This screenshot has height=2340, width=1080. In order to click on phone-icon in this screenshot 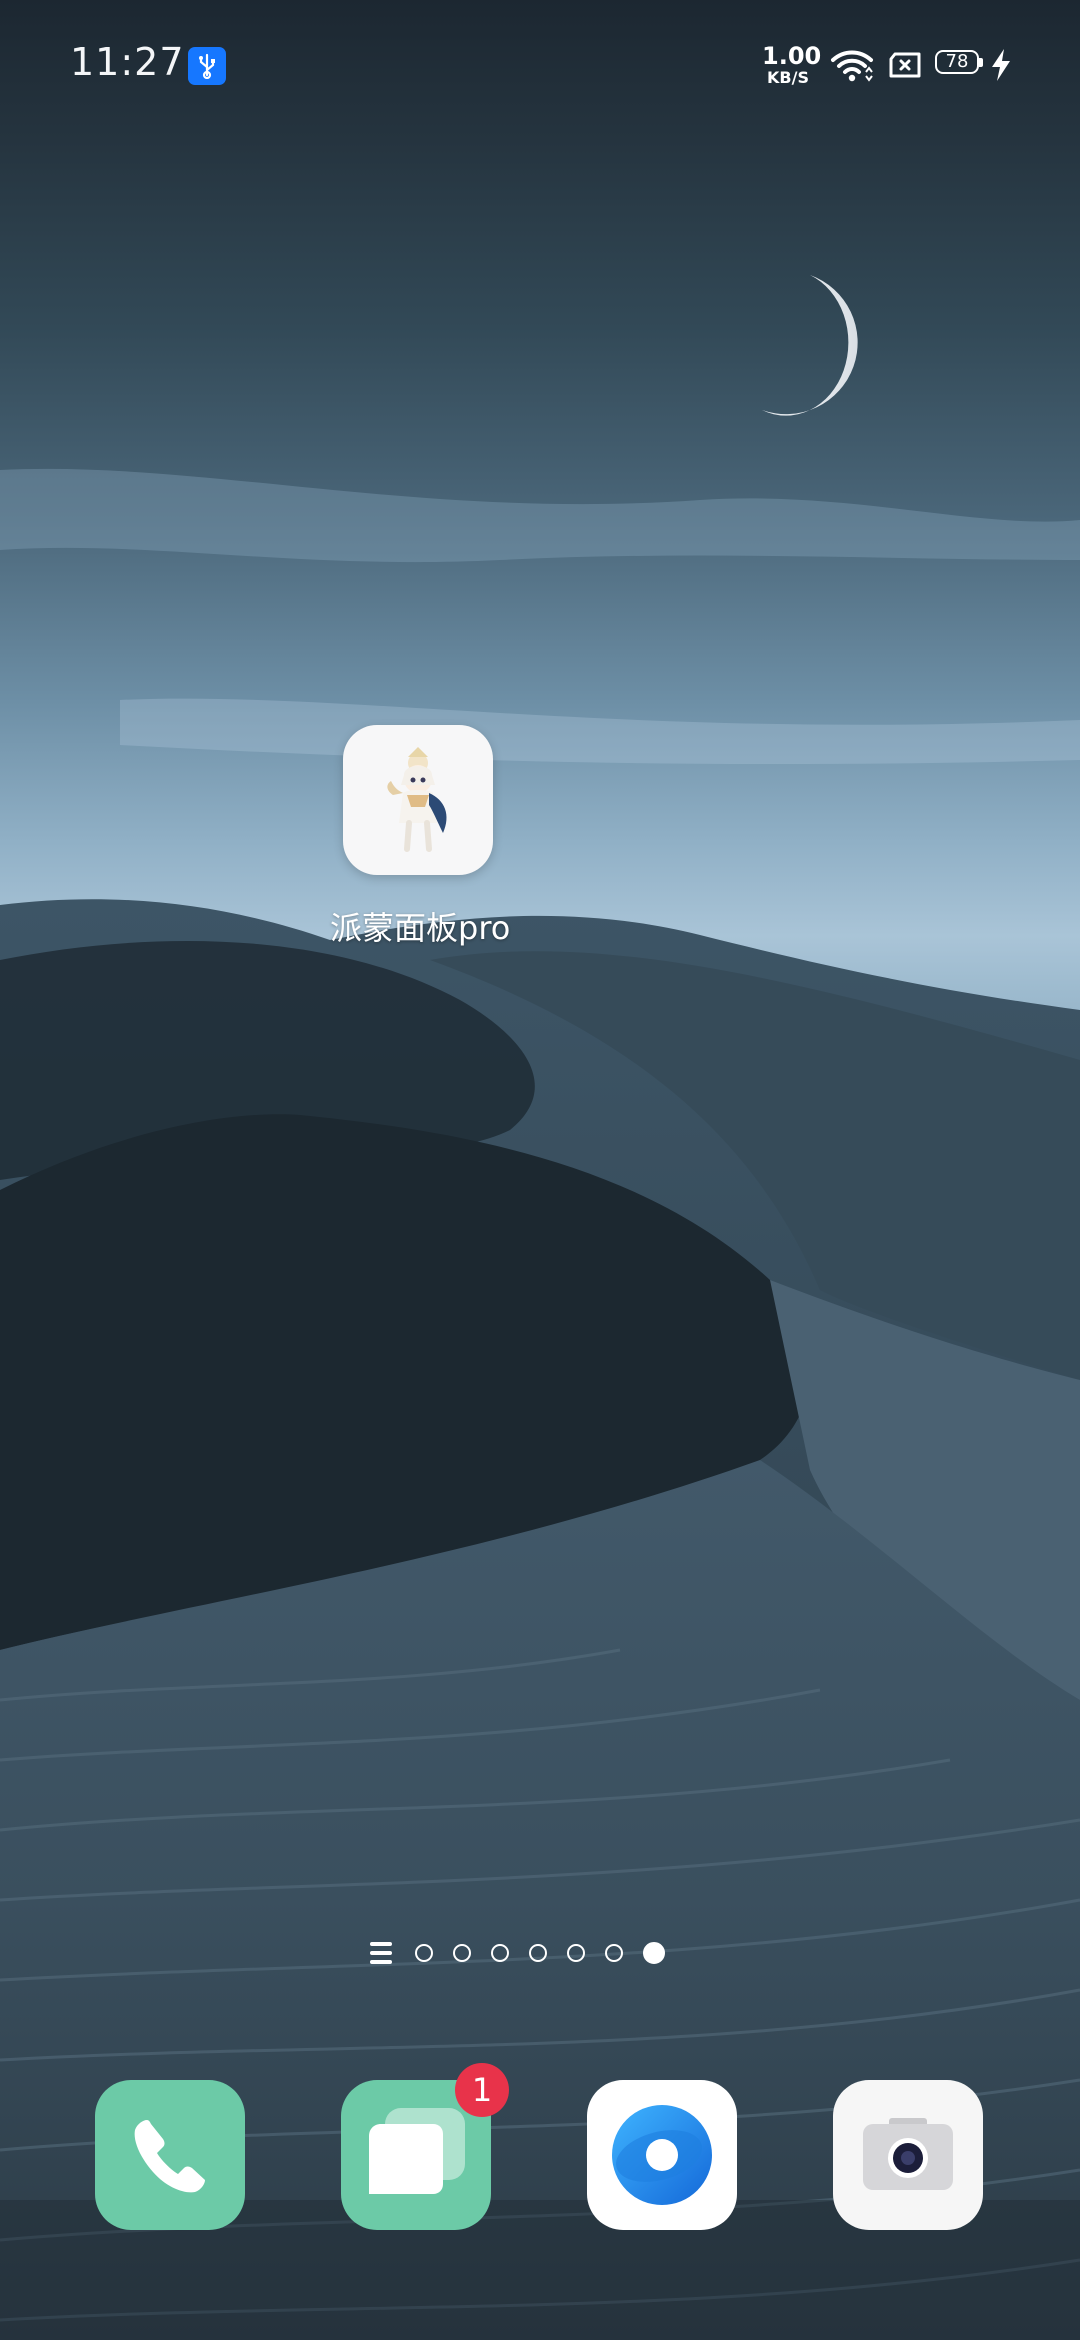, I will do `click(169, 2156)`.